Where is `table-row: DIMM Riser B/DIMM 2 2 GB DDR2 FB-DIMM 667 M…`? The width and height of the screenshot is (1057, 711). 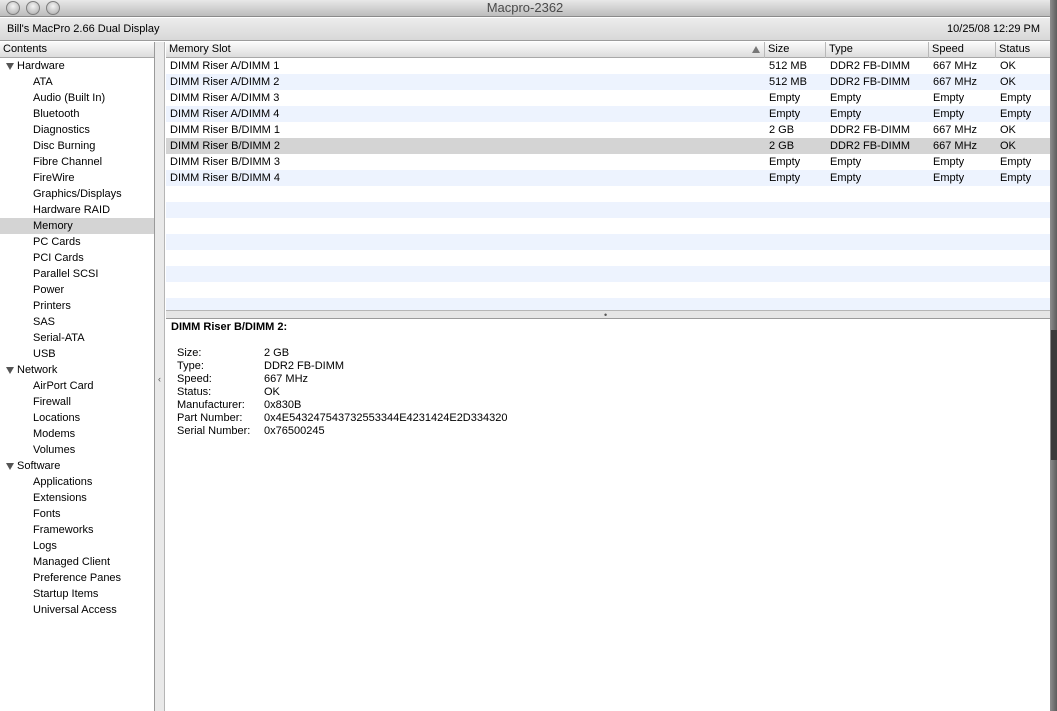 table-row: DIMM Riser B/DIMM 2 2 GB DDR2 FB-DIMM 667 M… is located at coordinates (608, 146).